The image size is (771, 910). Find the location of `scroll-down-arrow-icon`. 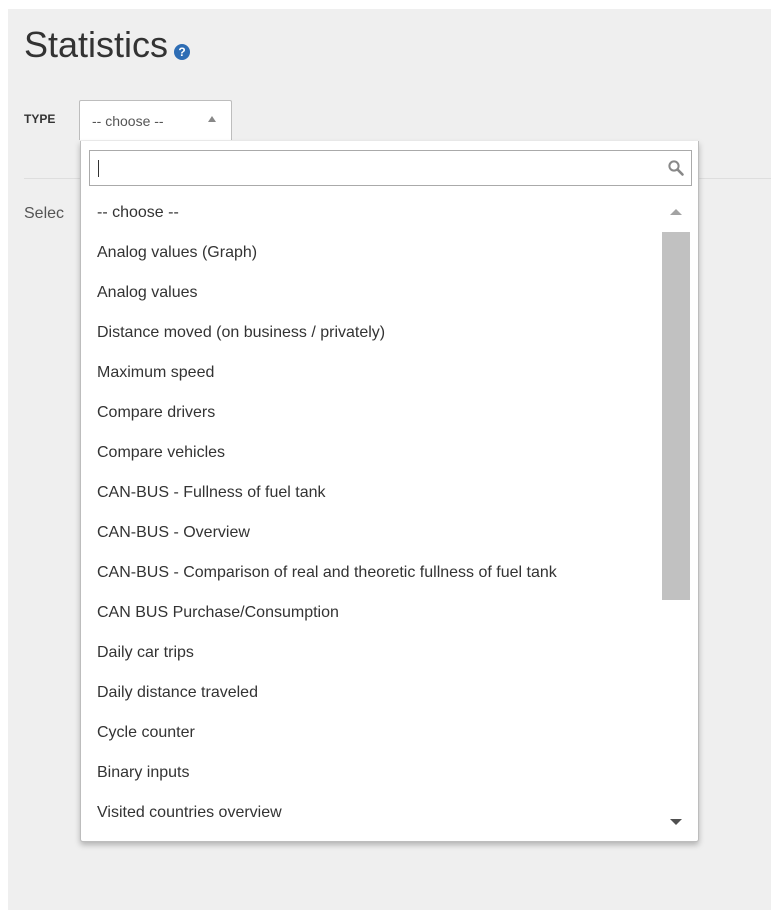

scroll-down-arrow-icon is located at coordinates (676, 822).